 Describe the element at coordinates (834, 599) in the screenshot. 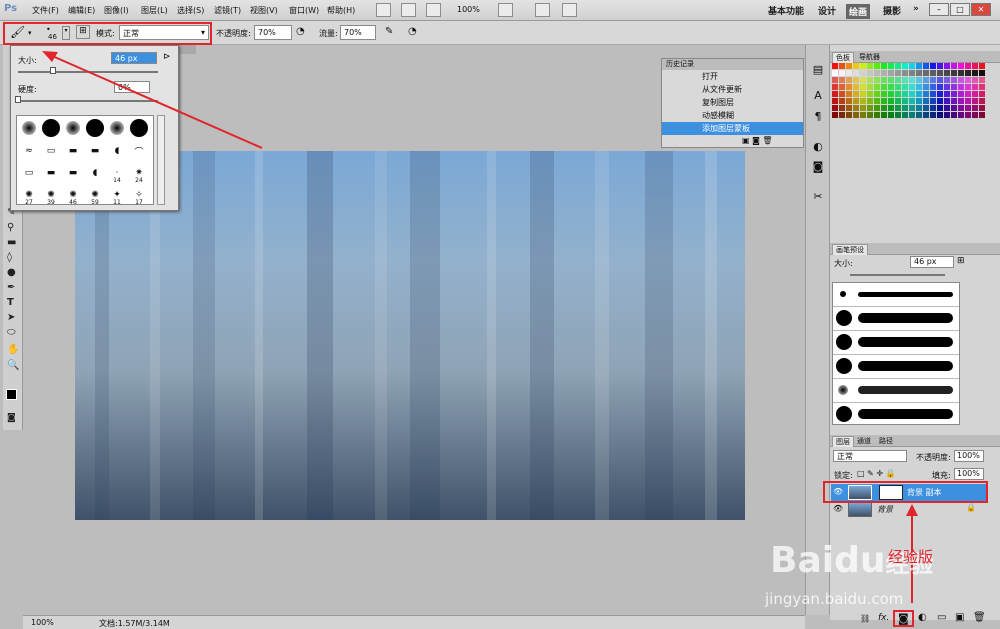

I see `watermark-url: jingyan.baidu.com` at that location.